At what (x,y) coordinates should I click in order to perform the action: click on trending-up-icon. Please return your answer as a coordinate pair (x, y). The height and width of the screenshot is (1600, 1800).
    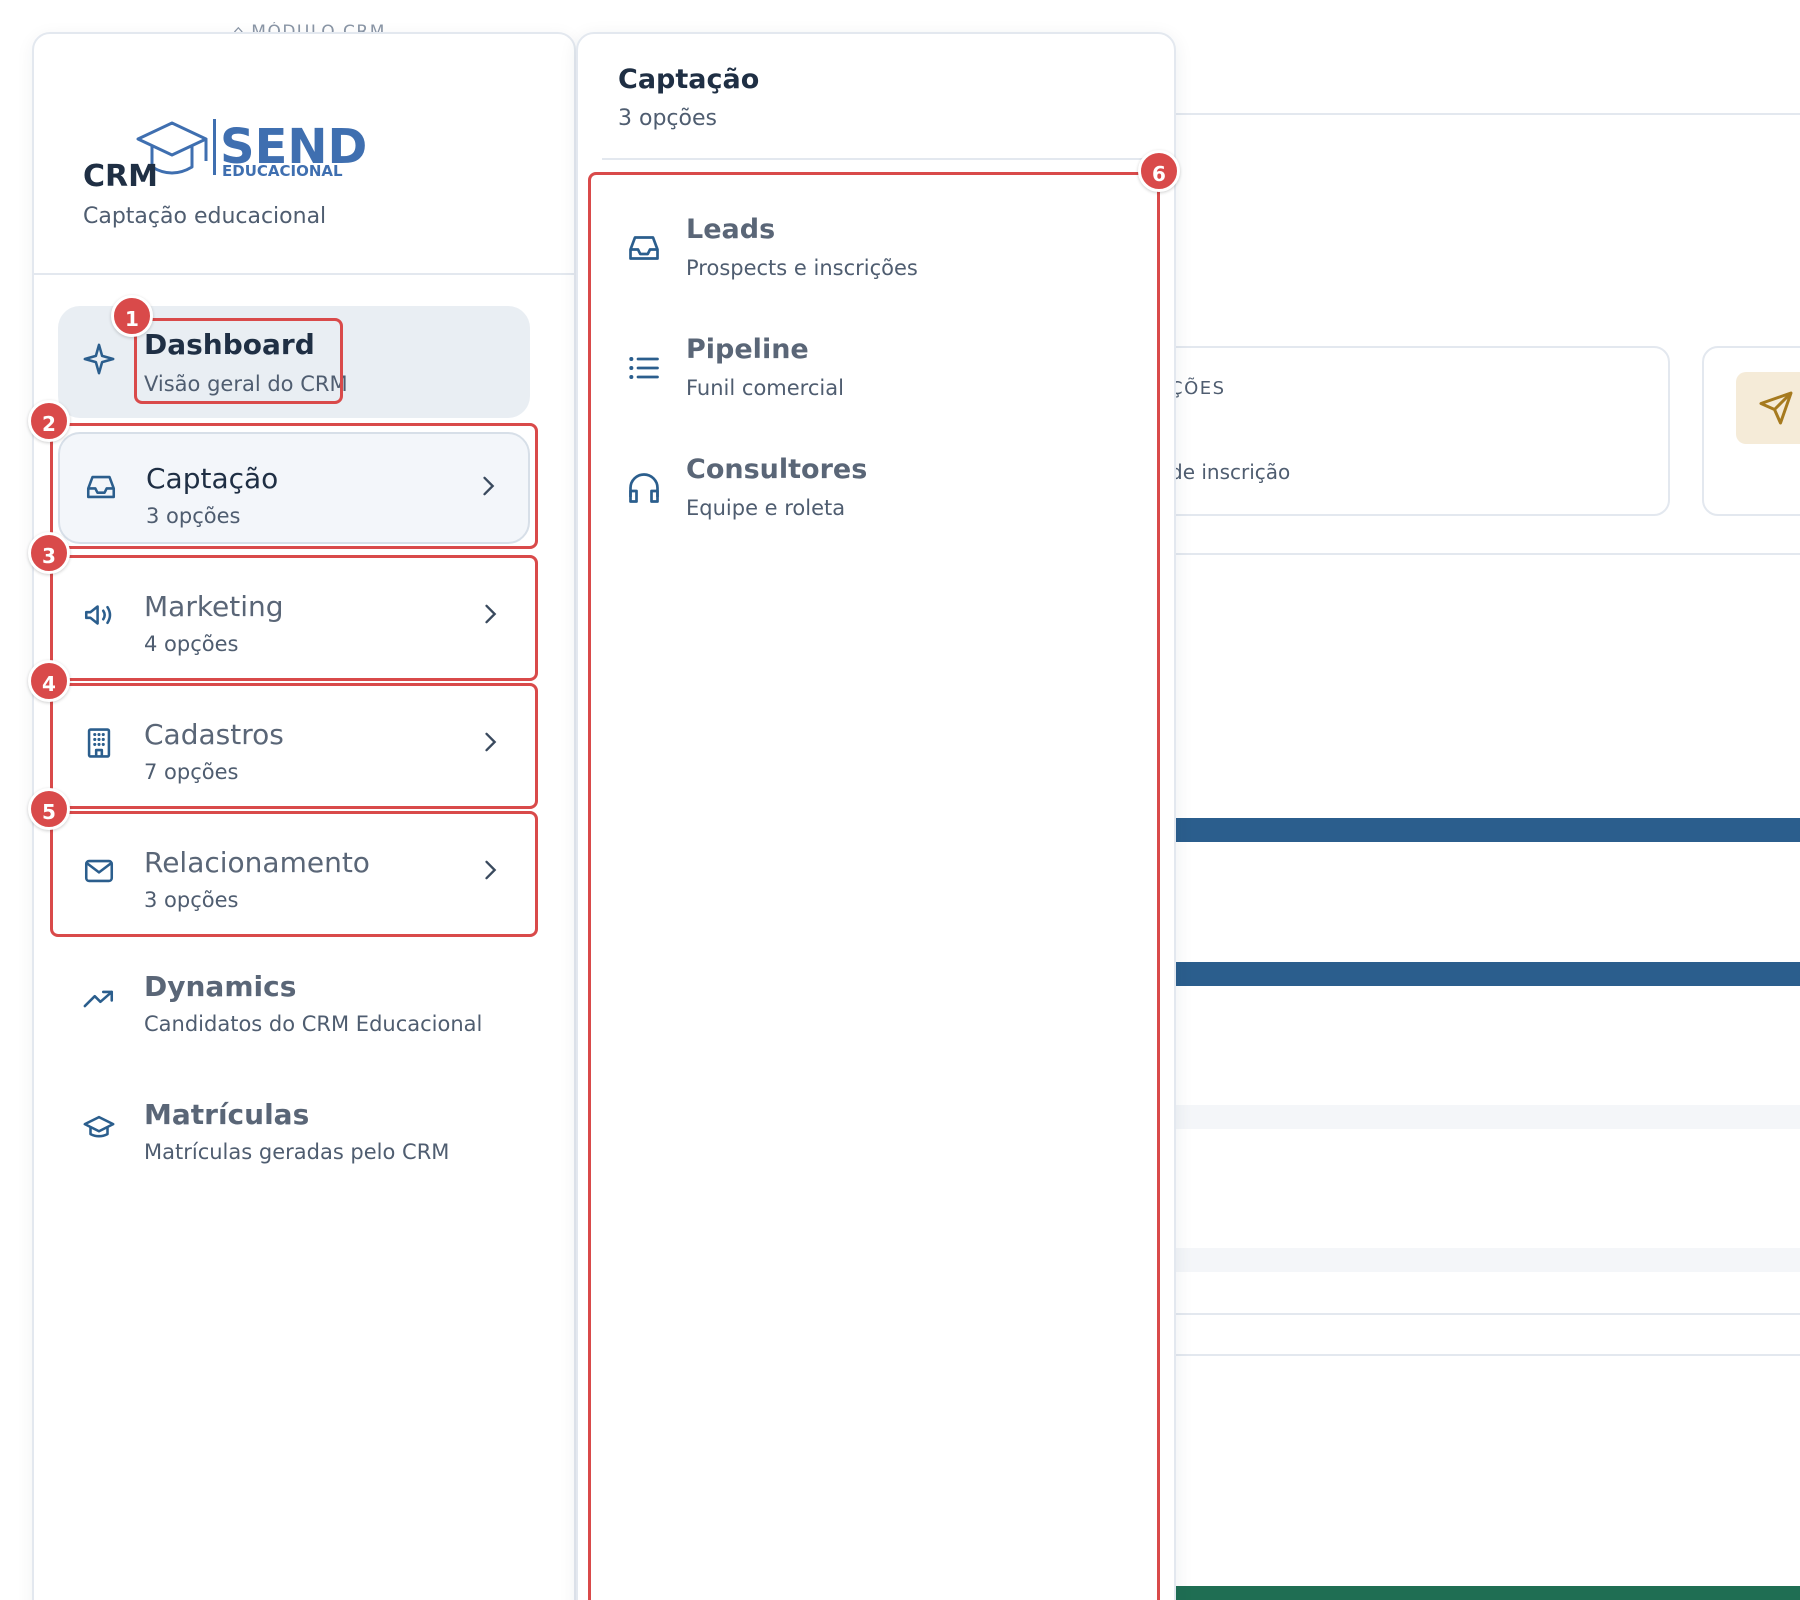
    Looking at the image, I should click on (99, 999).